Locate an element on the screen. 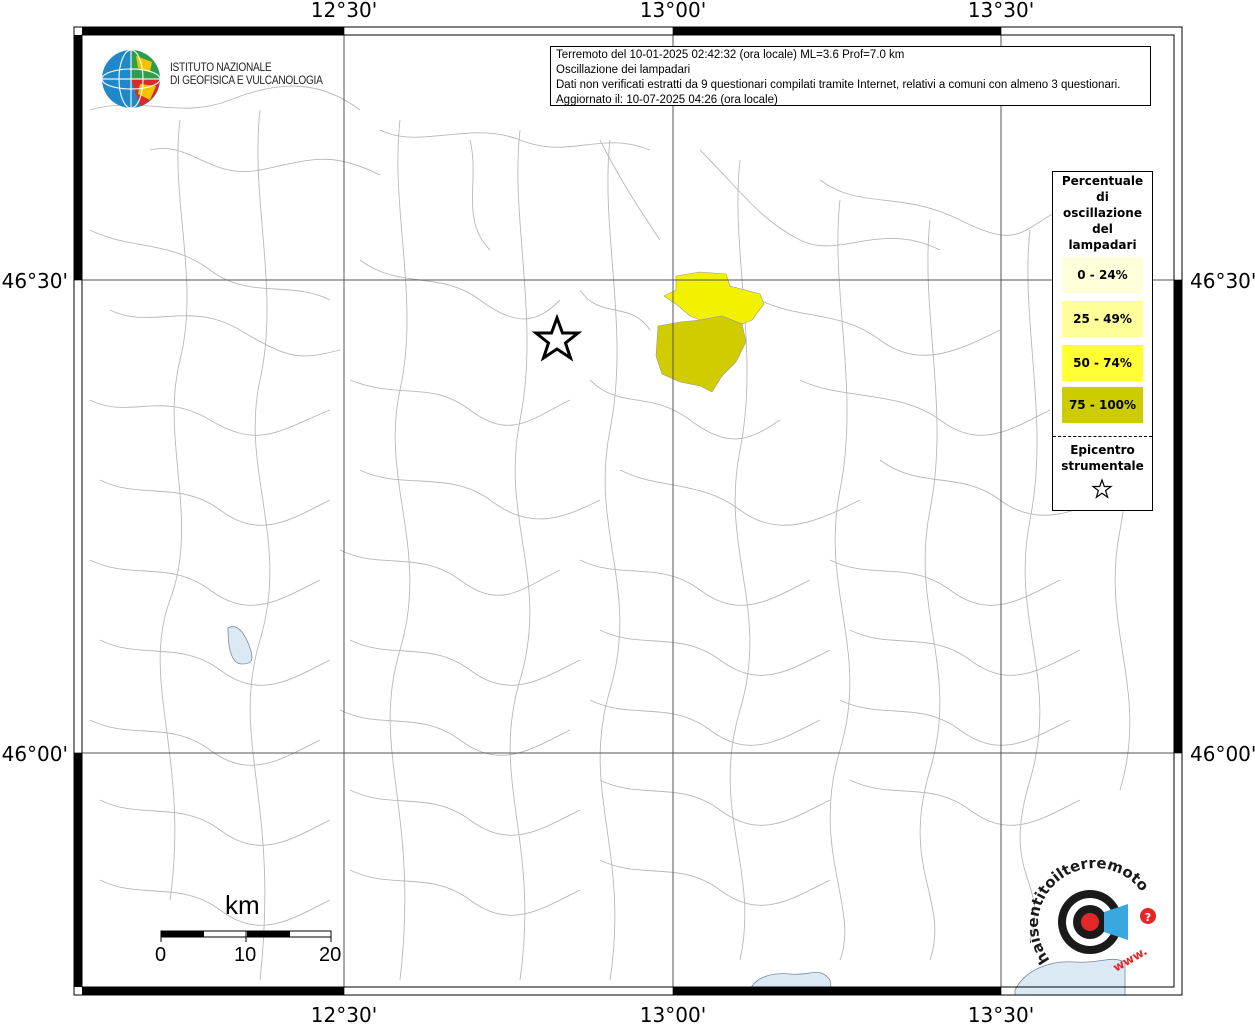  scale-bar-tick-20: 20 is located at coordinates (330, 955).